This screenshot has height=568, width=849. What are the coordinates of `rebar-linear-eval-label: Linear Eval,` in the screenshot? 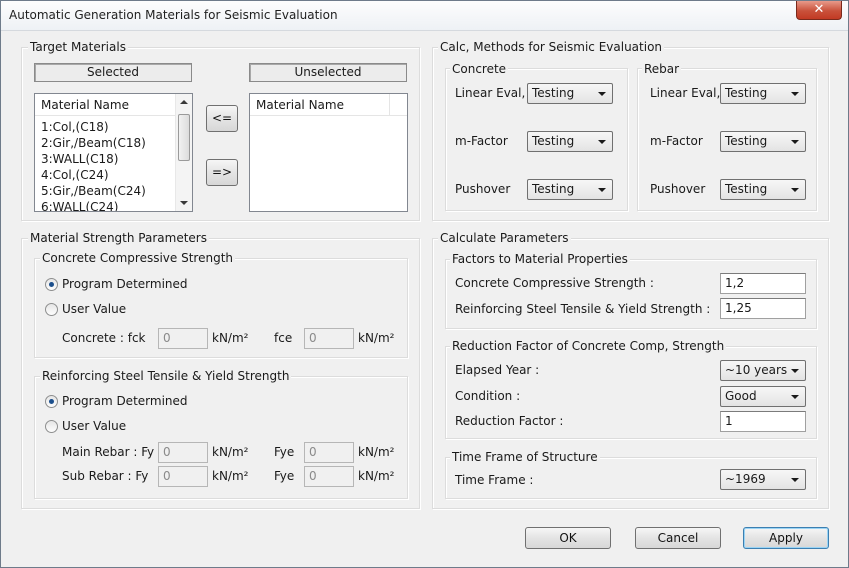 It's located at (685, 93).